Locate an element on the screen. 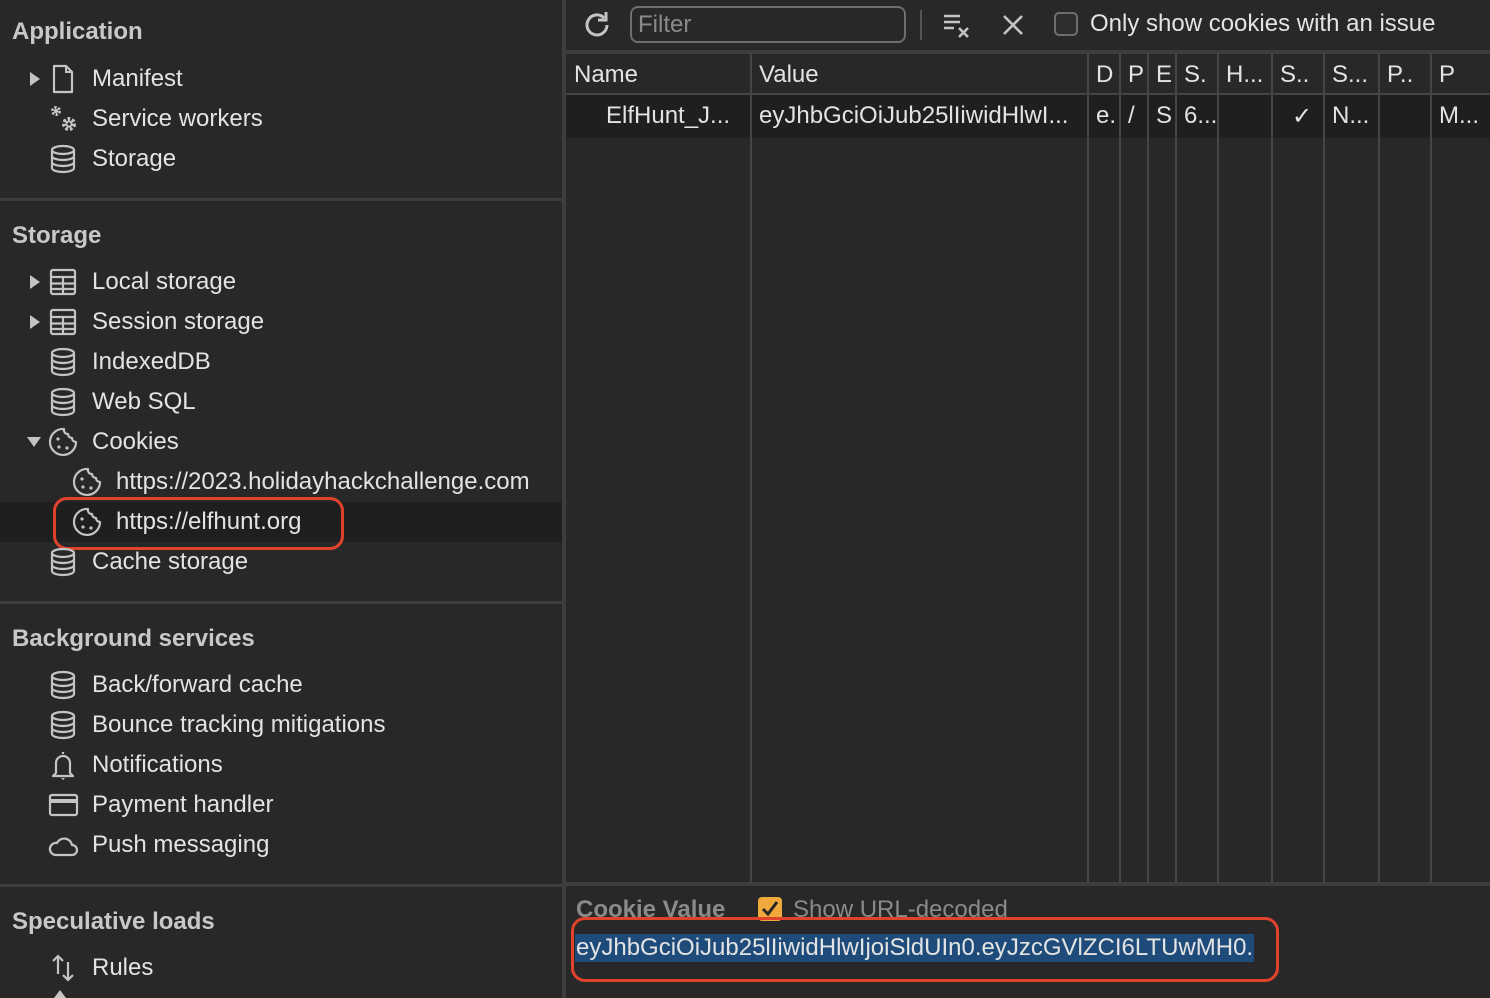 Image resolution: width=1490 pixels, height=998 pixels. clear-filtered-cookies-icon is located at coordinates (958, 25).